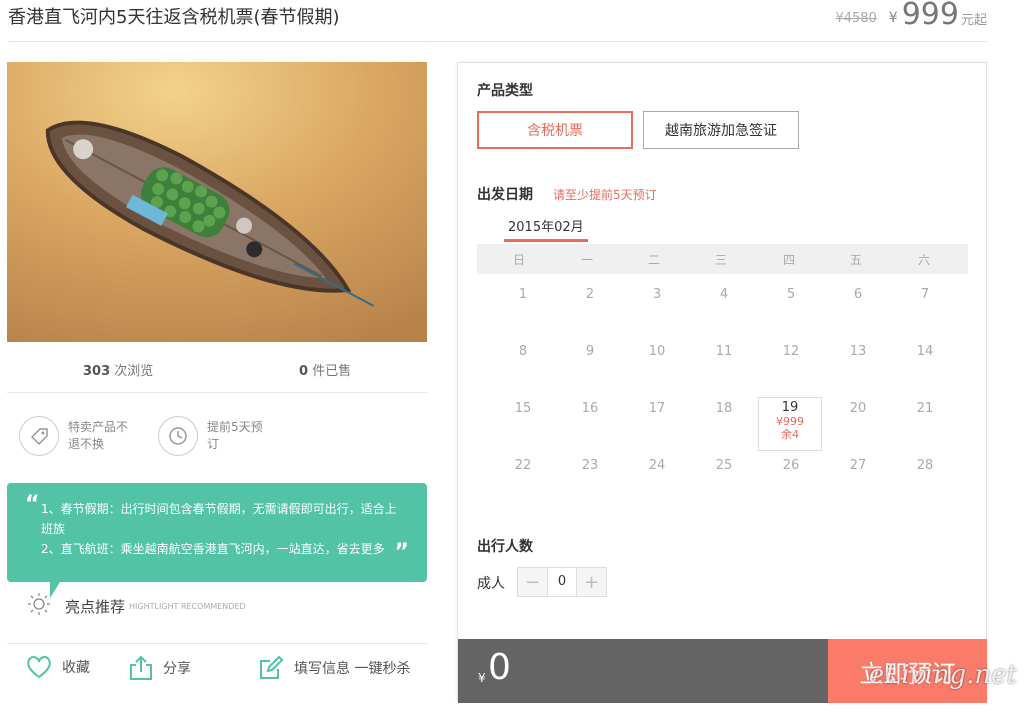 This screenshot has width=1029, height=712. I want to click on calendar-day: 15, so click(523, 408).